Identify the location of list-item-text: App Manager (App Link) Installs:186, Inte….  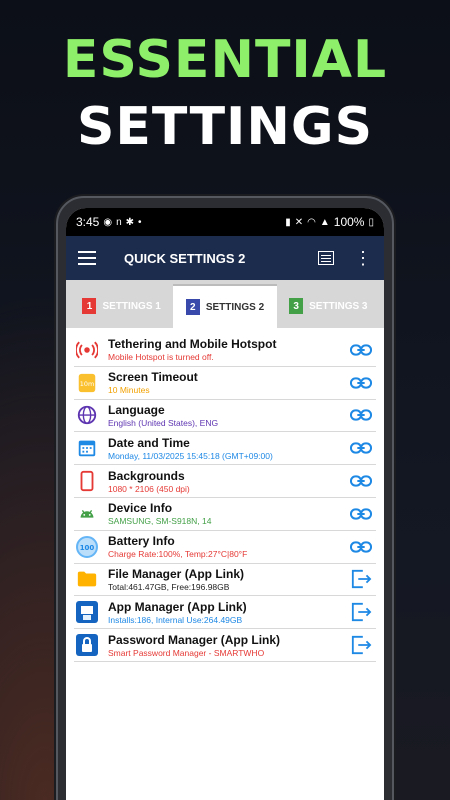
(227, 612).